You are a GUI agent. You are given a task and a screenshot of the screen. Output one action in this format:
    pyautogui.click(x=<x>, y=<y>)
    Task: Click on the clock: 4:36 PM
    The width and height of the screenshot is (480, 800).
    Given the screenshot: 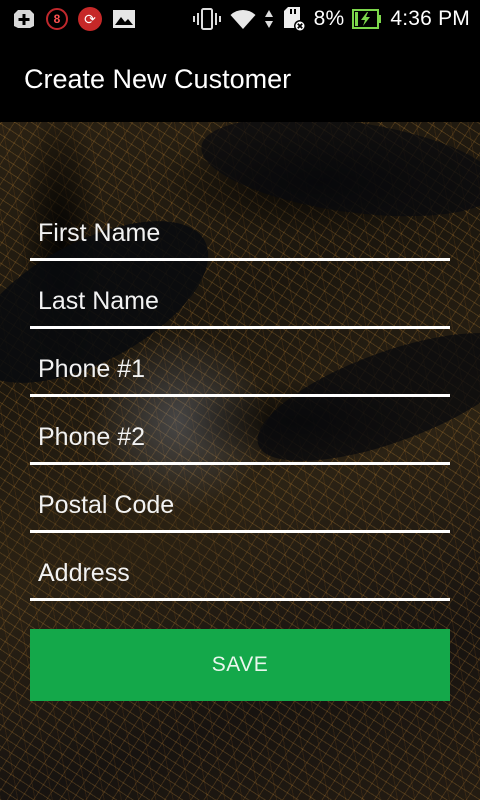 What is the action you would take?
    pyautogui.click(x=430, y=18)
    